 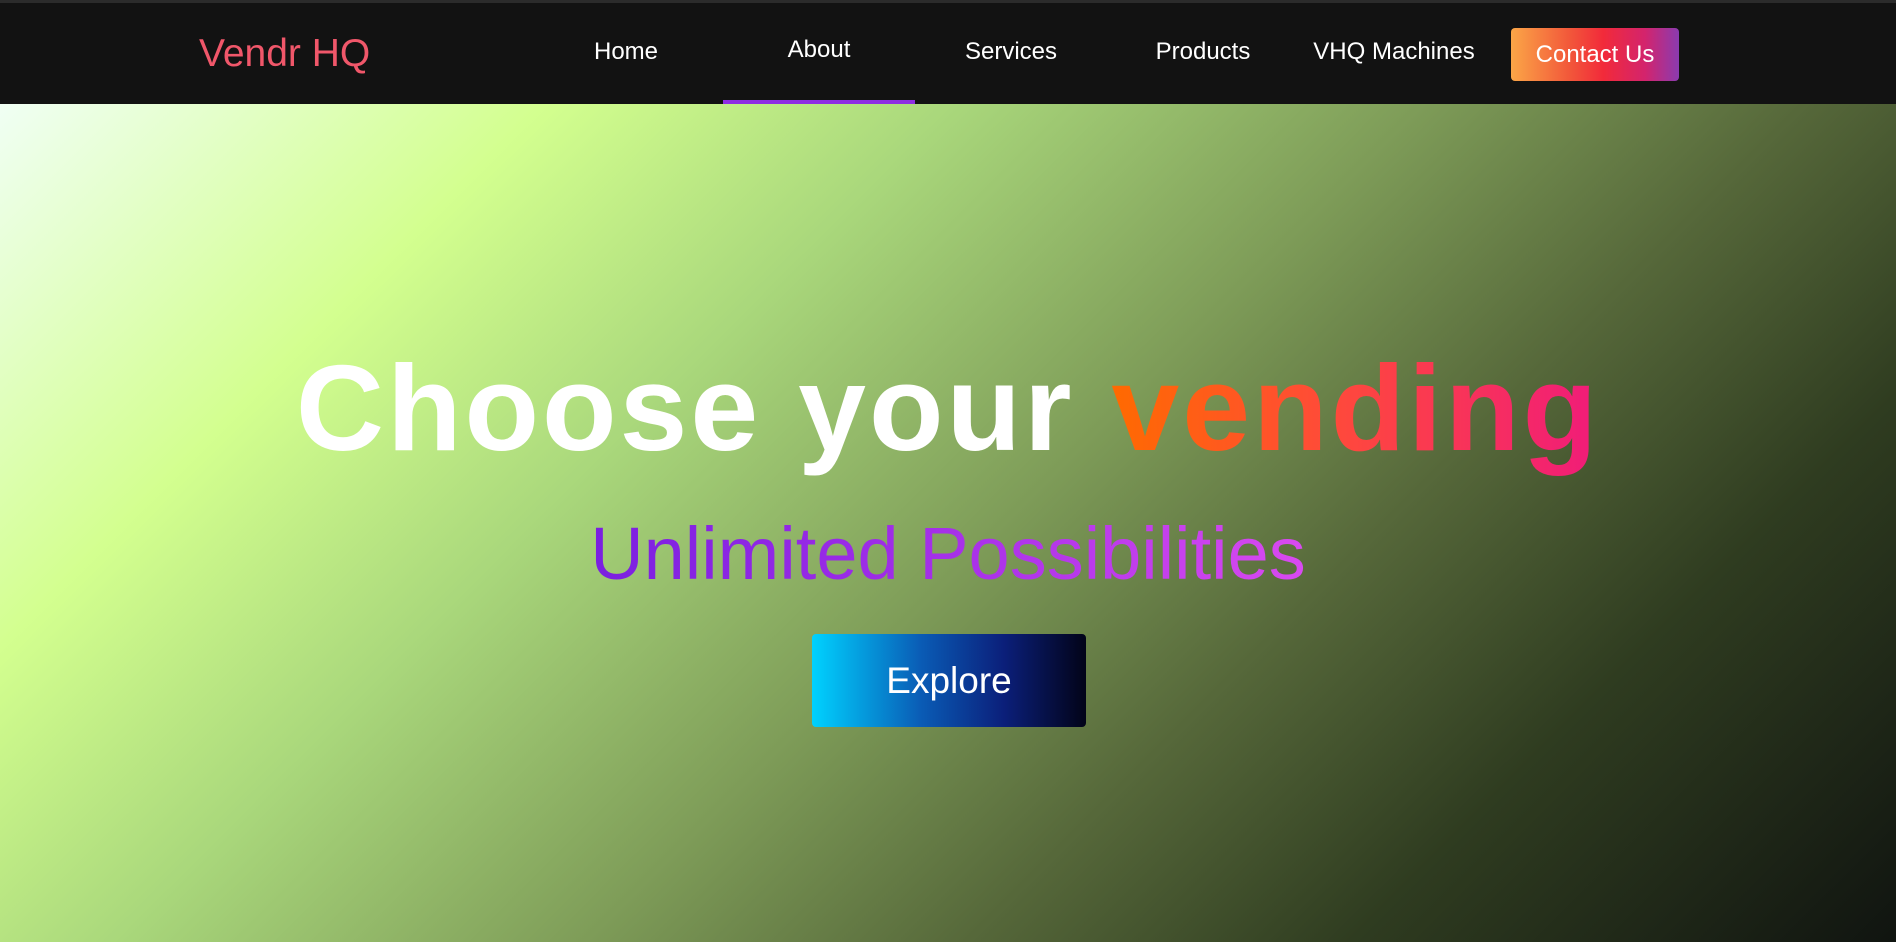 I want to click on explore-button: Explore, so click(x=949, y=680).